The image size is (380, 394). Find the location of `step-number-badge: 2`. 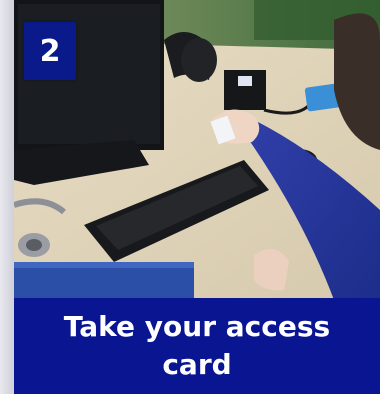

step-number-badge: 2 is located at coordinates (50, 51).